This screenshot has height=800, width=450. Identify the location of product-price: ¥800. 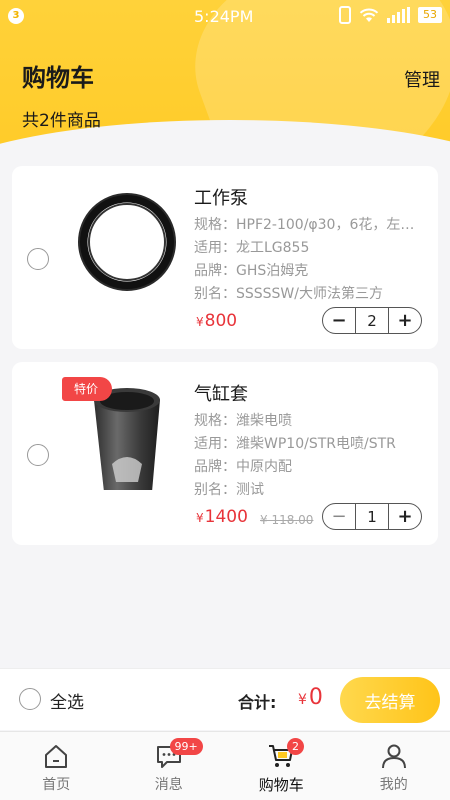
(216, 321).